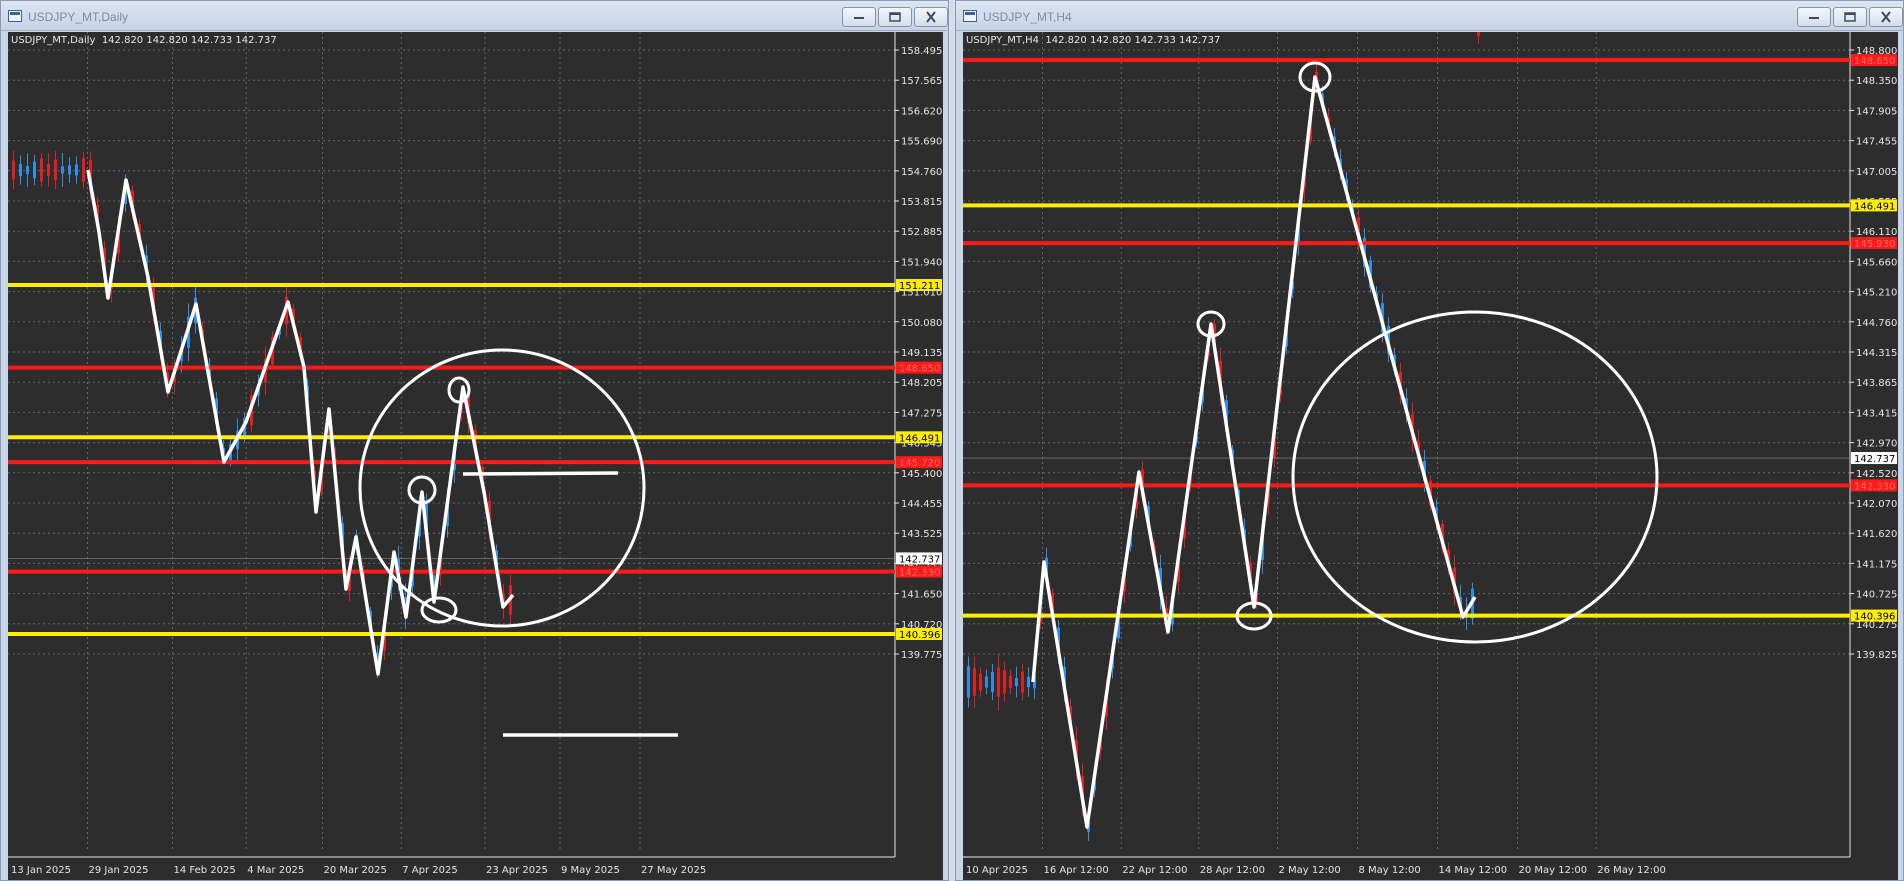 The width and height of the screenshot is (1904, 881). What do you see at coordinates (921, 383) in the screenshot?
I see `price-tick-label: 148.205` at bounding box center [921, 383].